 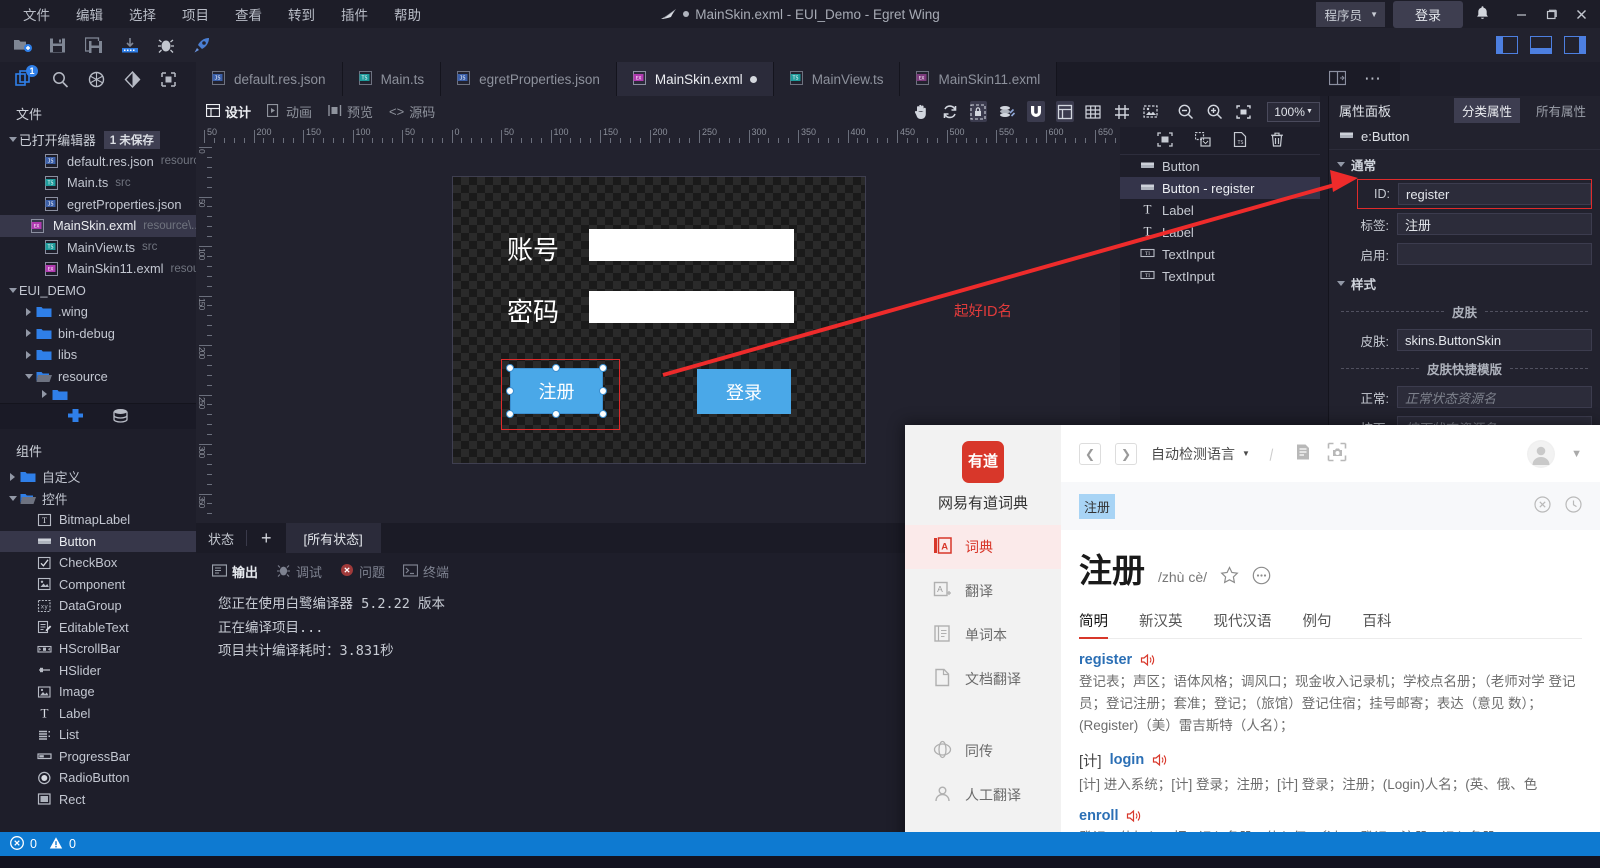 What do you see at coordinates (1093, 624) in the screenshot?
I see `dict-tab-concise: 简明` at bounding box center [1093, 624].